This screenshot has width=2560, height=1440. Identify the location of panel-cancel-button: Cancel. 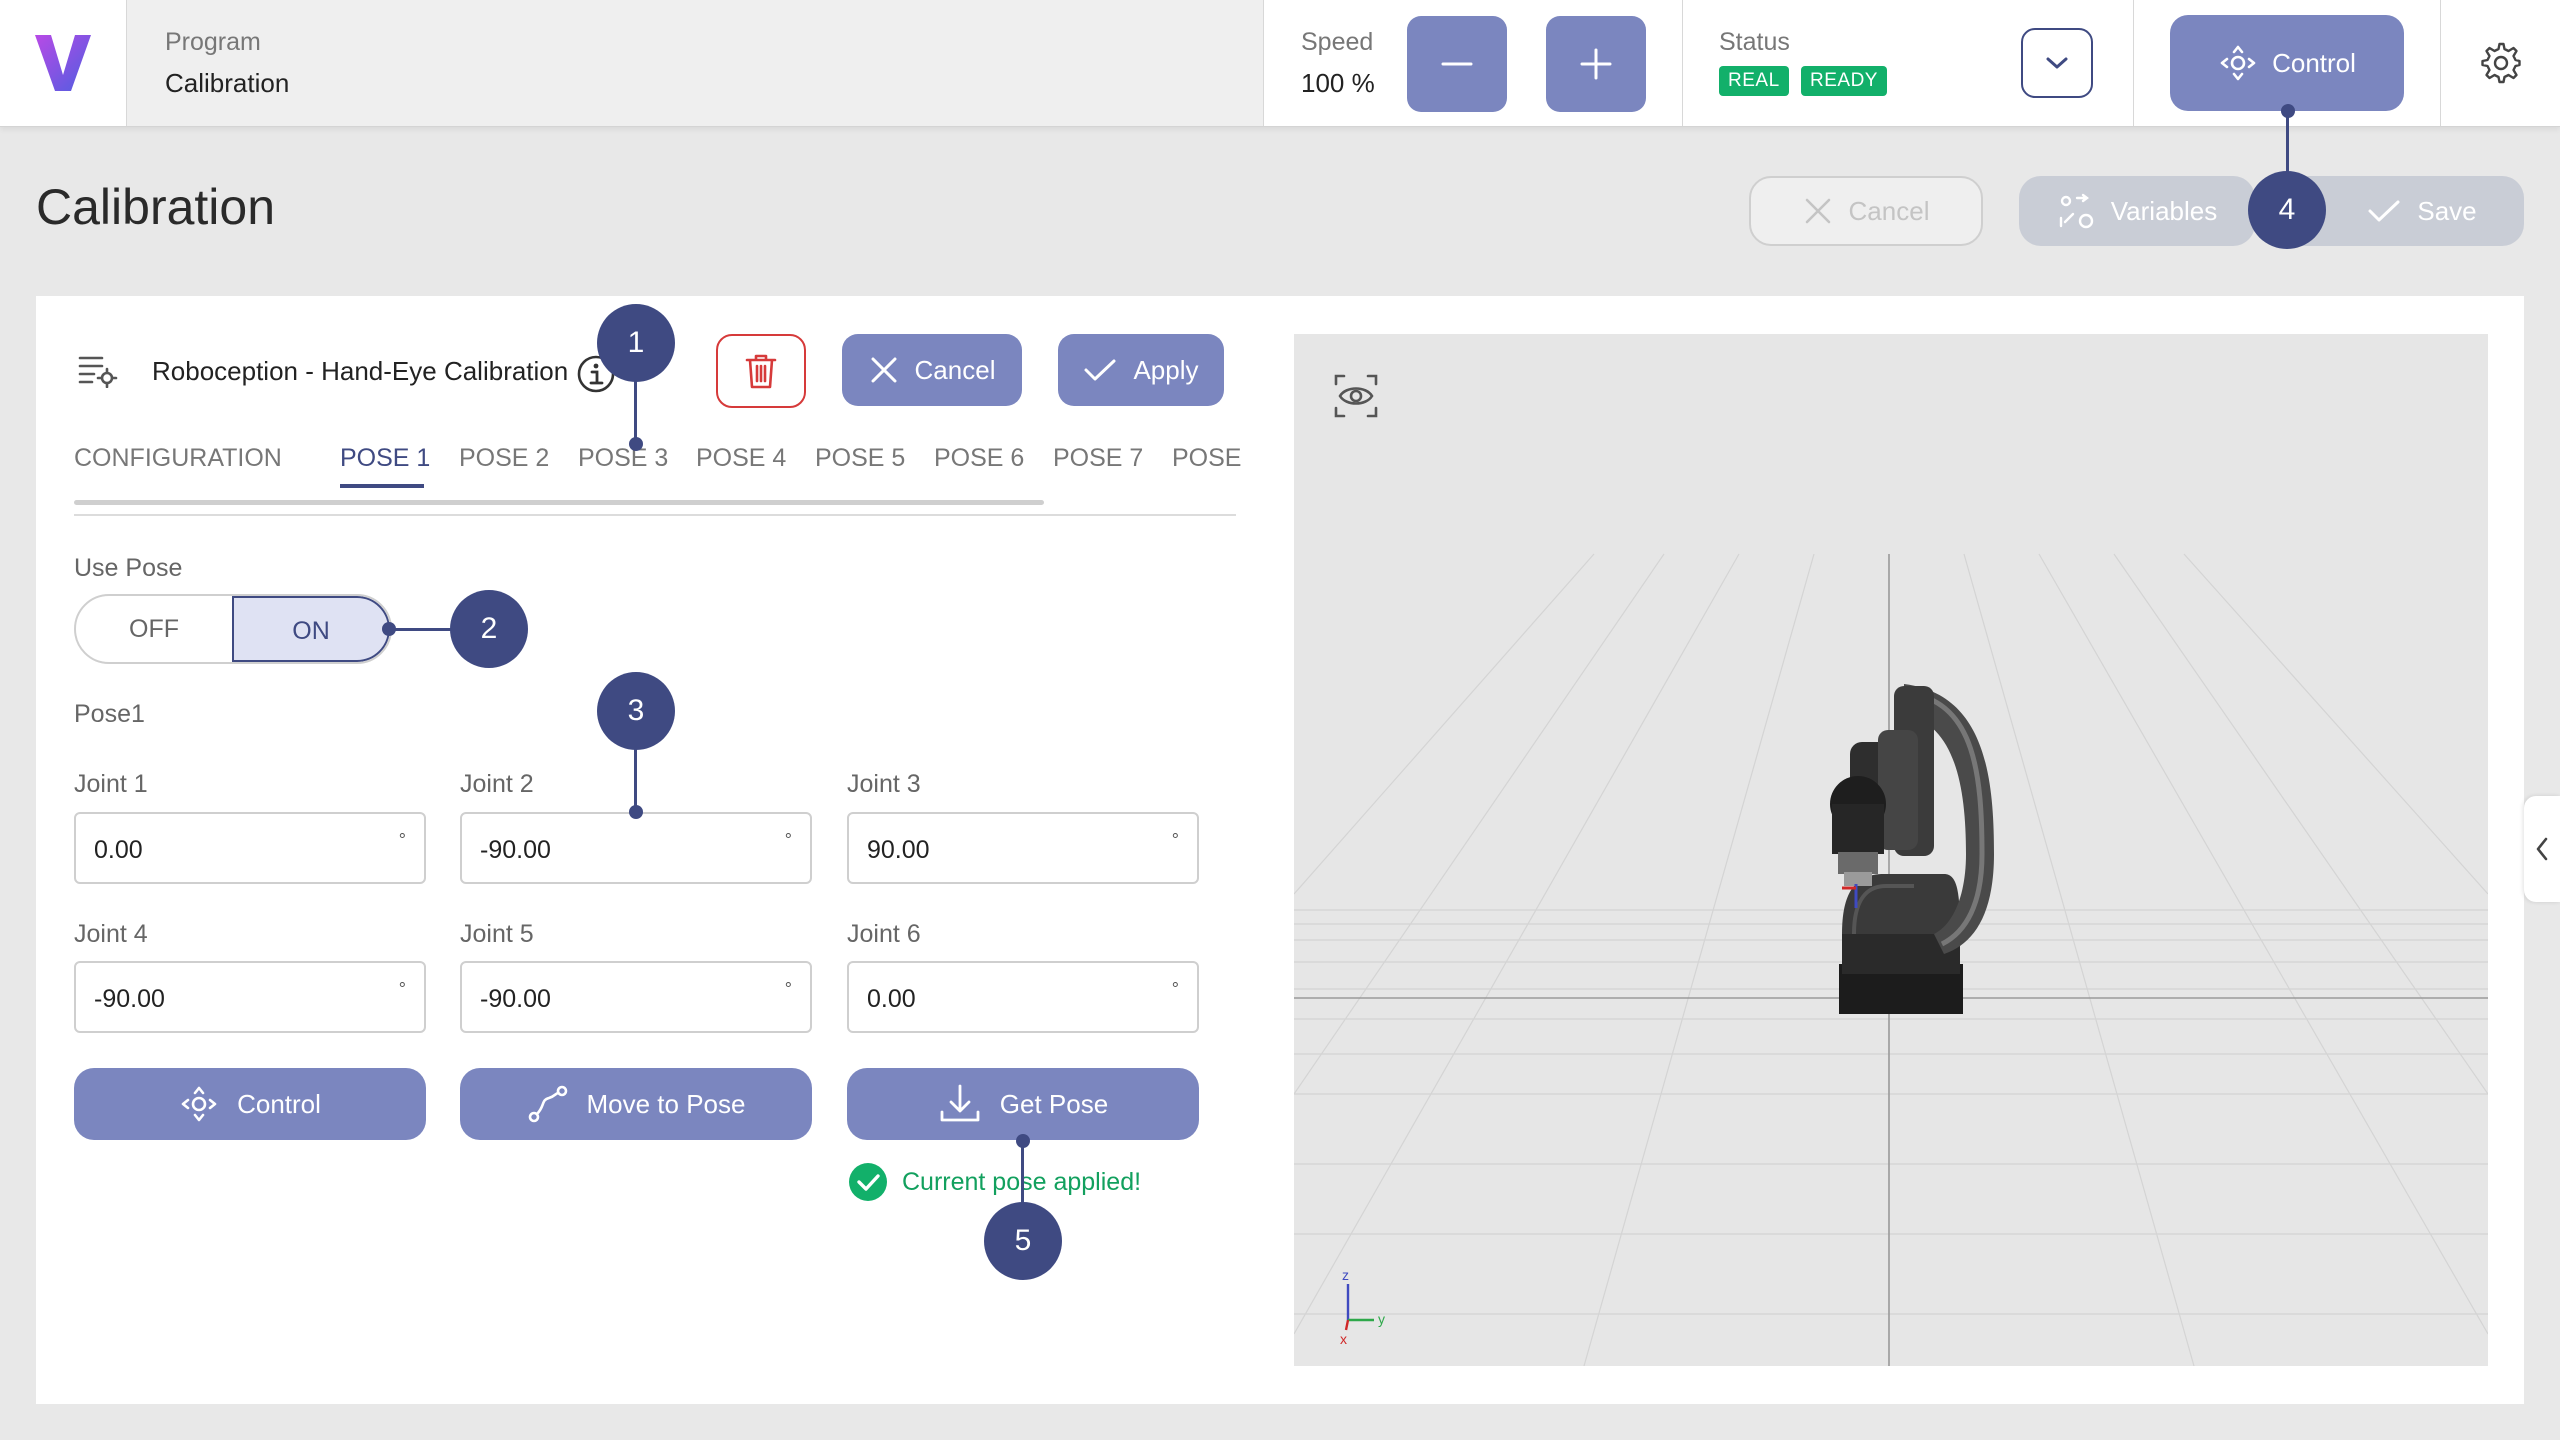
(932, 370).